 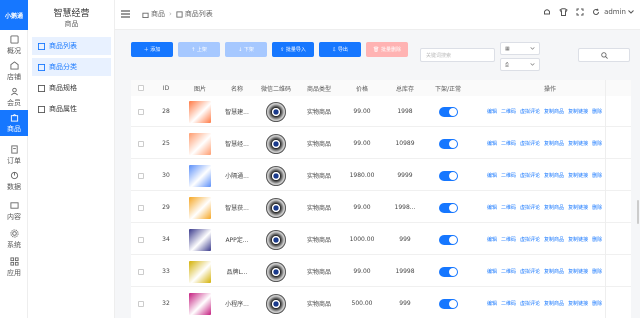 I want to click on list-up-button: ↑ 上架, so click(x=199, y=49).